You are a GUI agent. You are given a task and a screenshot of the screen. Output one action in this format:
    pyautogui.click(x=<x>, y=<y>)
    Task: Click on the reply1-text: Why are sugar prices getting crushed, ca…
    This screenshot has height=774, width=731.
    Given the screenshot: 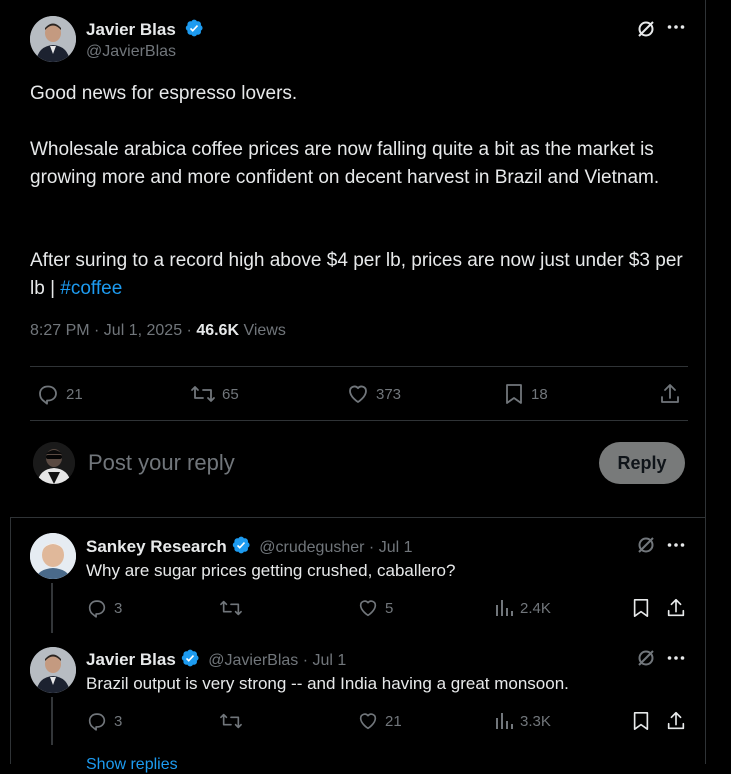 What is the action you would take?
    pyautogui.click(x=271, y=570)
    